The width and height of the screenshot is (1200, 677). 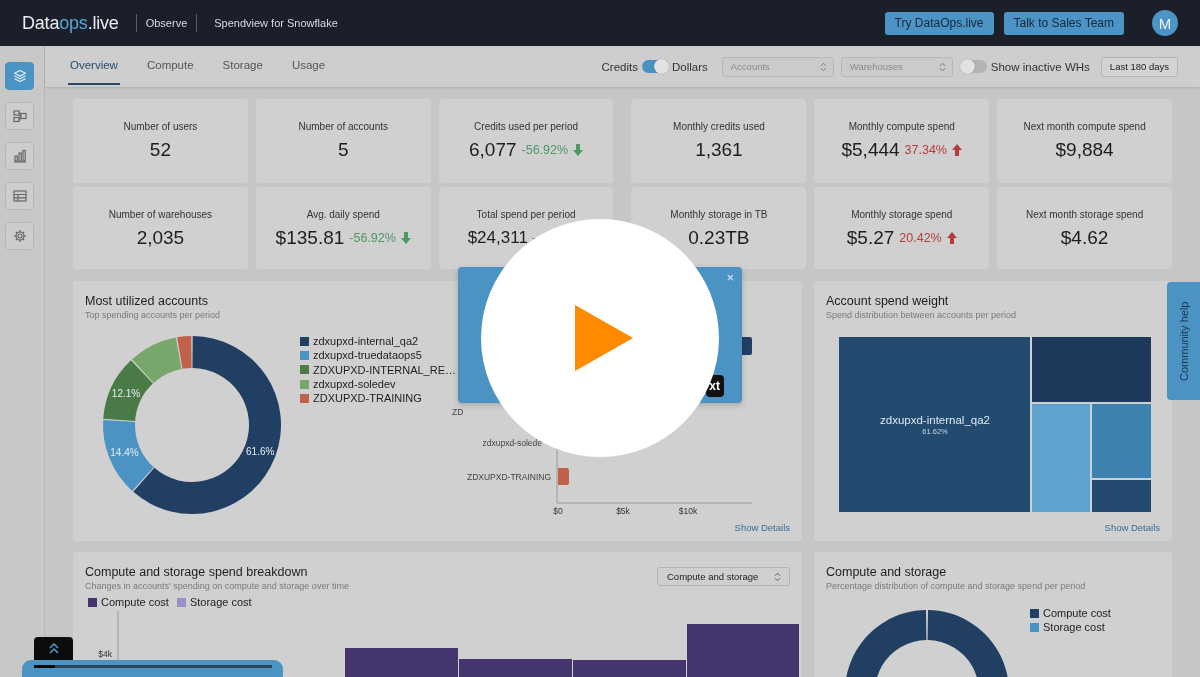 What do you see at coordinates (1063, 23) in the screenshot?
I see `header-button: Talk to Sales Team` at bounding box center [1063, 23].